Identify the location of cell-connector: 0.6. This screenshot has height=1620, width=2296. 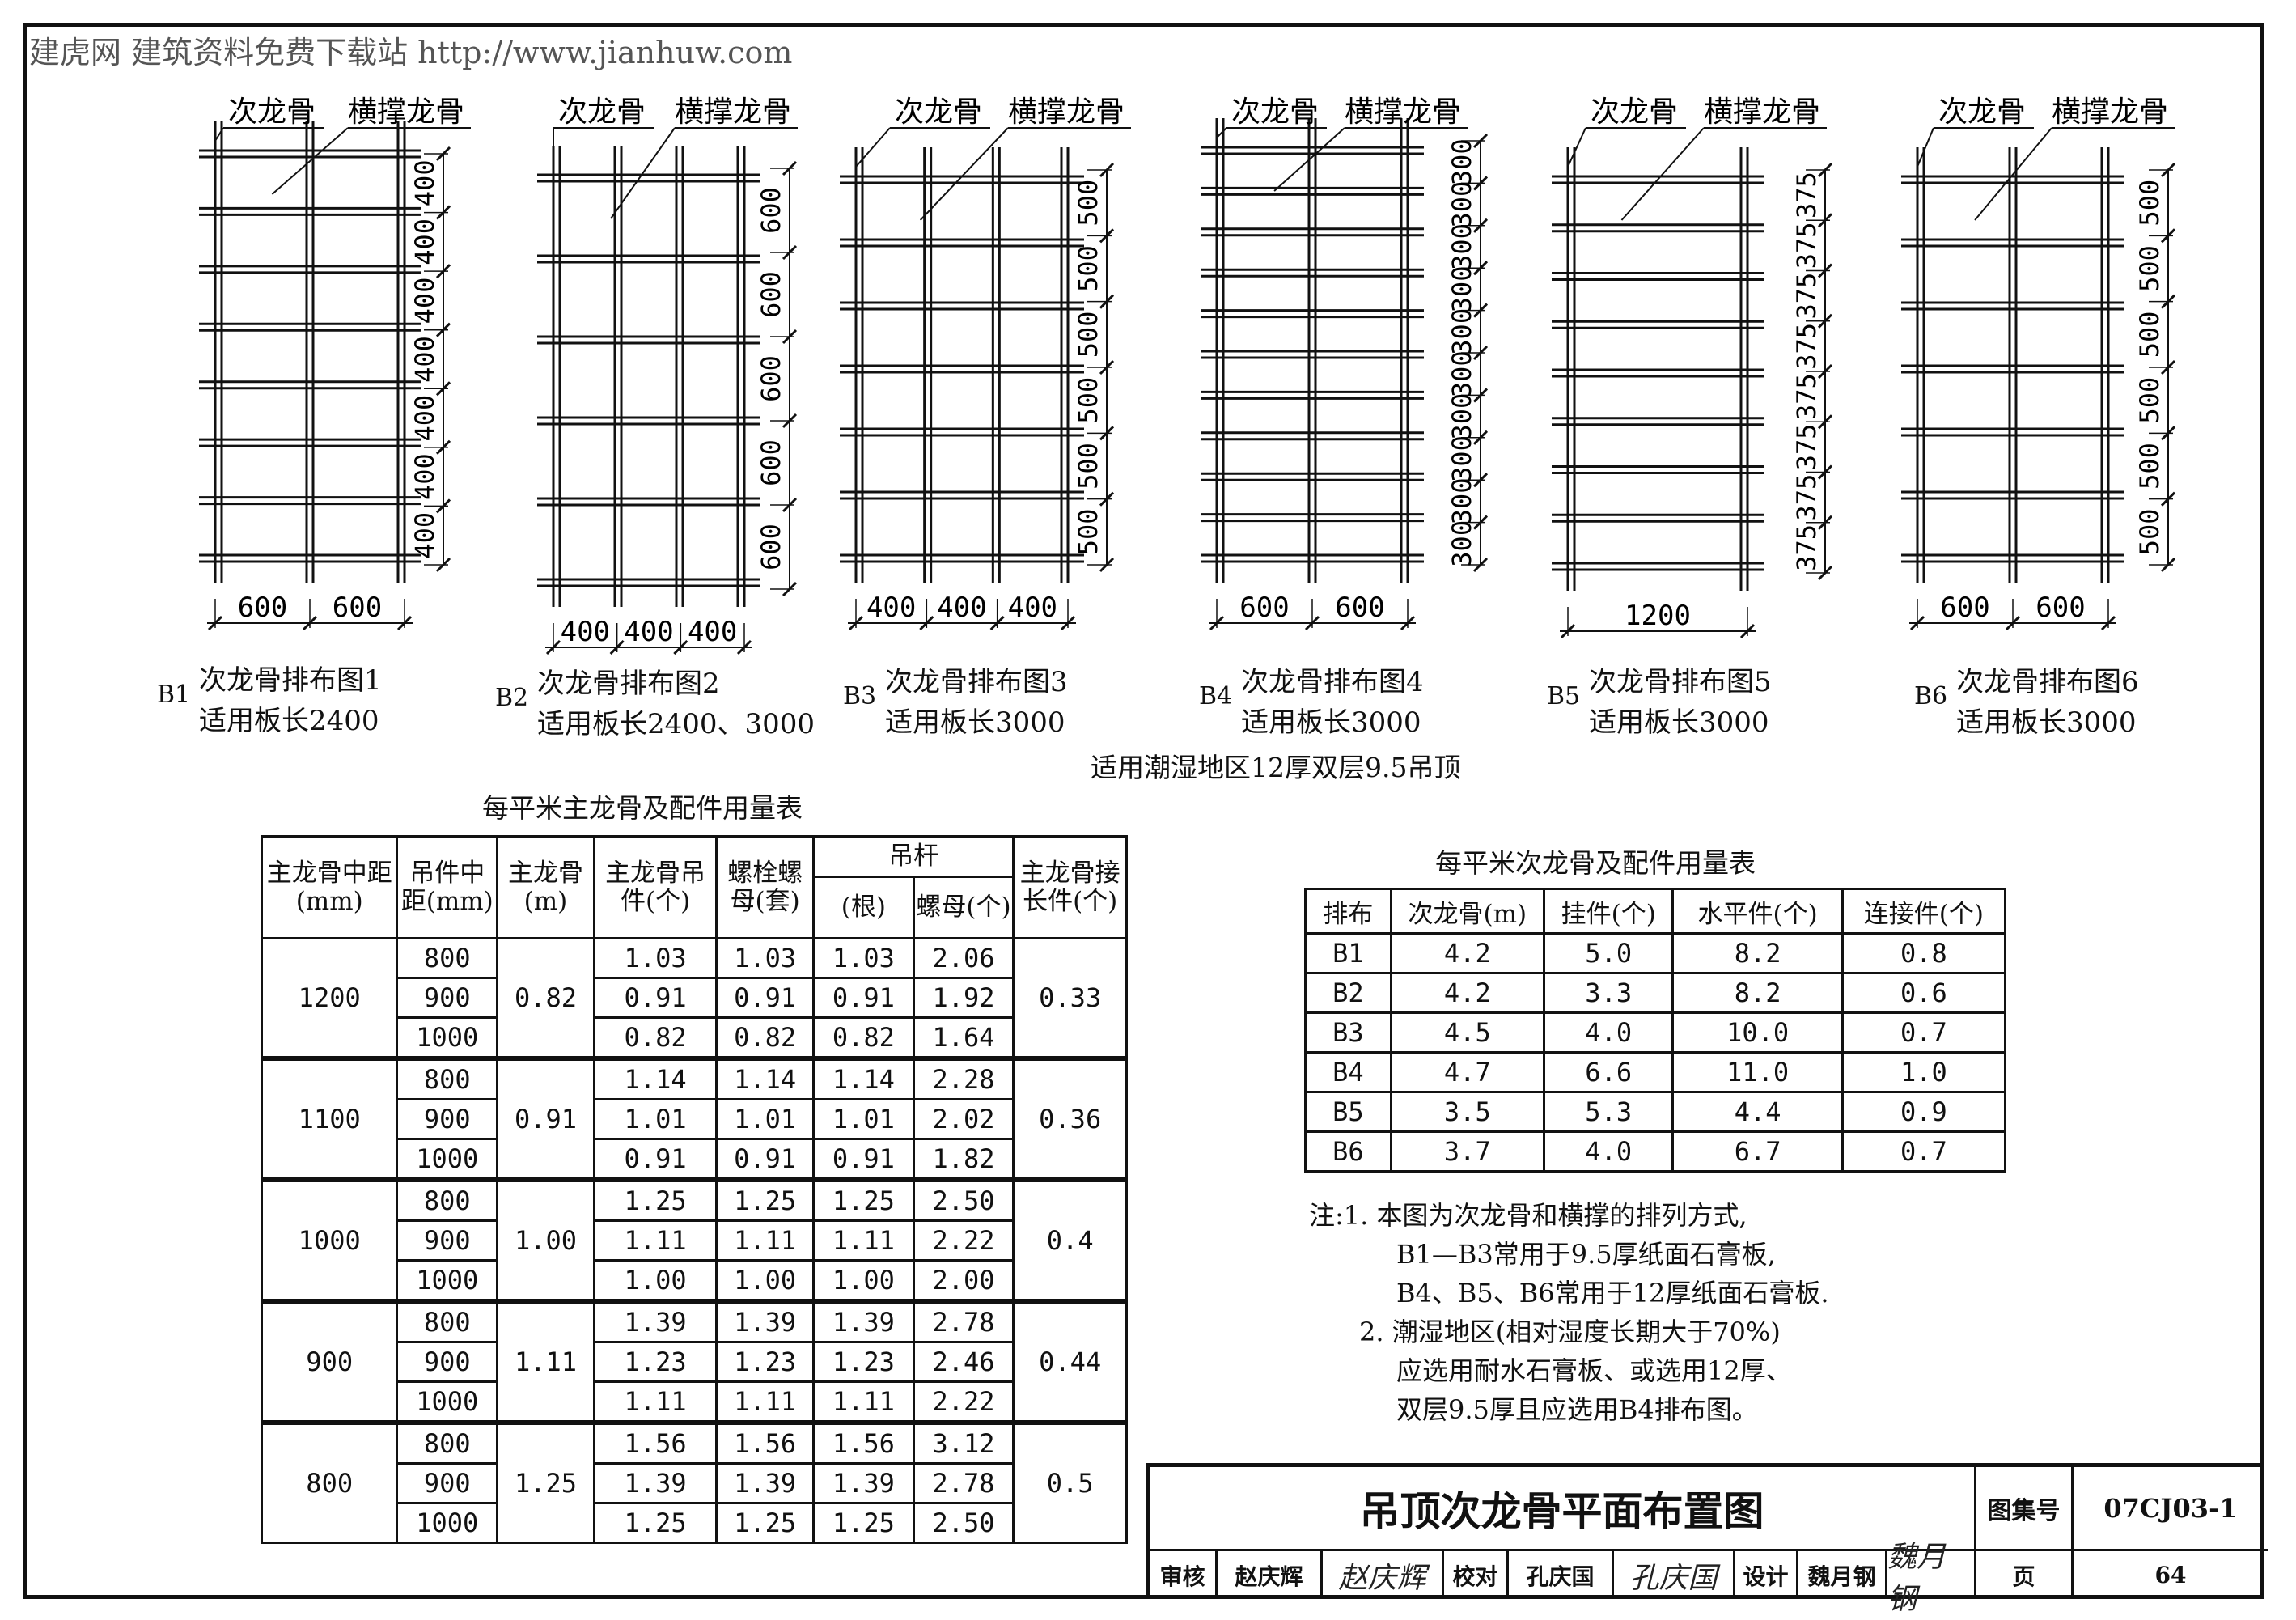
(1924, 993).